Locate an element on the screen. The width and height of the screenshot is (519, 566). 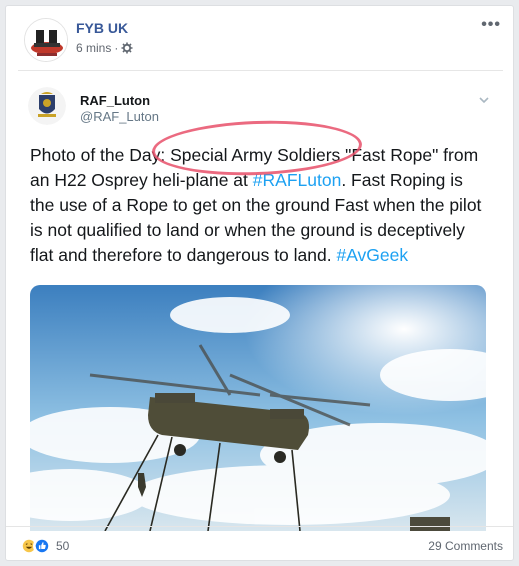
hashtag-link: #RAFLuton is located at coordinates (297, 180).